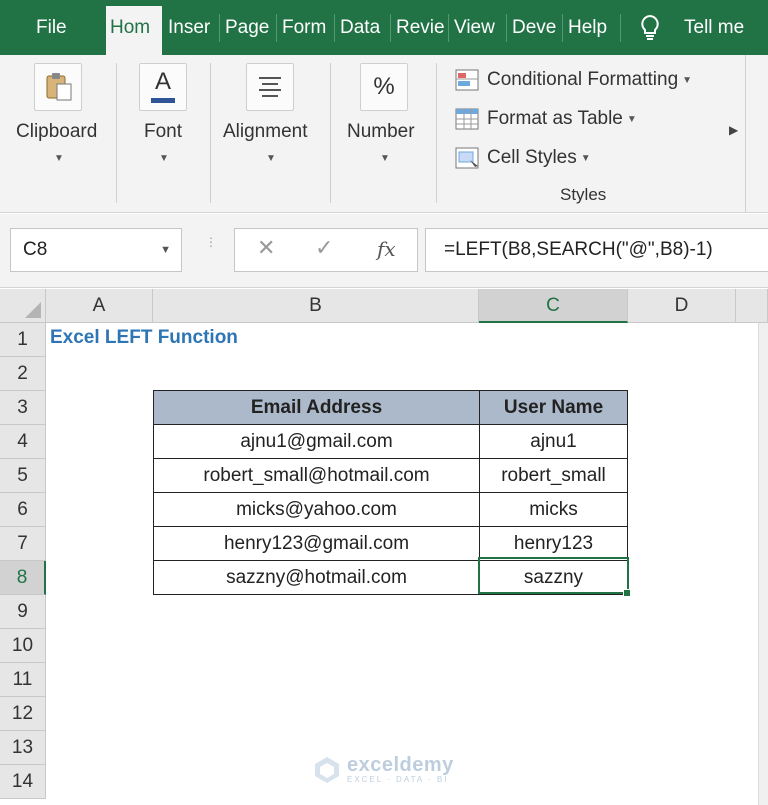 The width and height of the screenshot is (768, 805). What do you see at coordinates (23, 306) in the screenshot?
I see `select-all-button` at bounding box center [23, 306].